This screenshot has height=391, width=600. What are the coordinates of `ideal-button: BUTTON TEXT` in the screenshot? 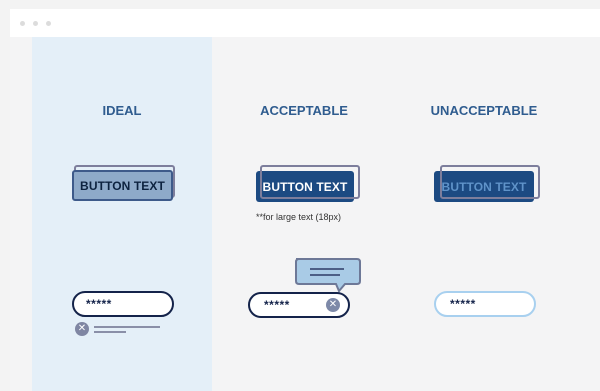 It's located at (124, 183).